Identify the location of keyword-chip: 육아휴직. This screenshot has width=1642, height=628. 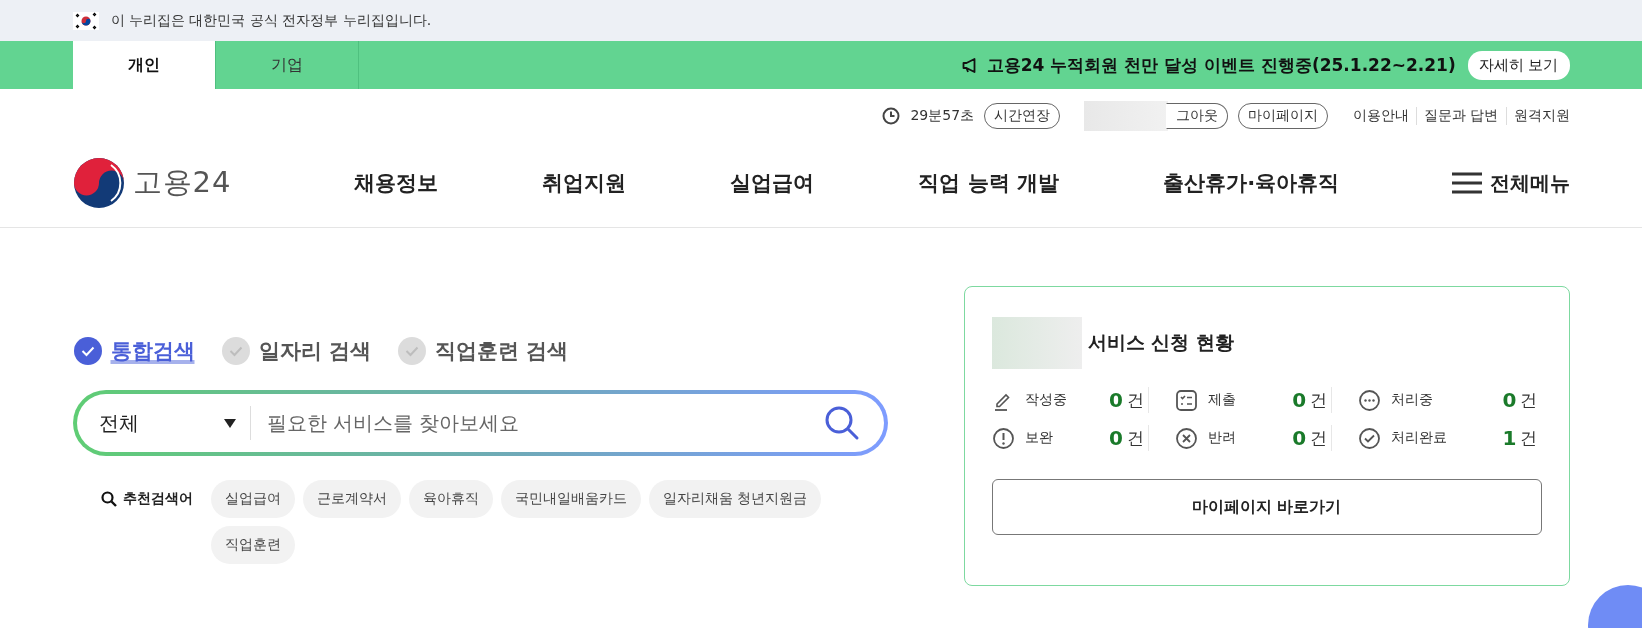
(450, 499).